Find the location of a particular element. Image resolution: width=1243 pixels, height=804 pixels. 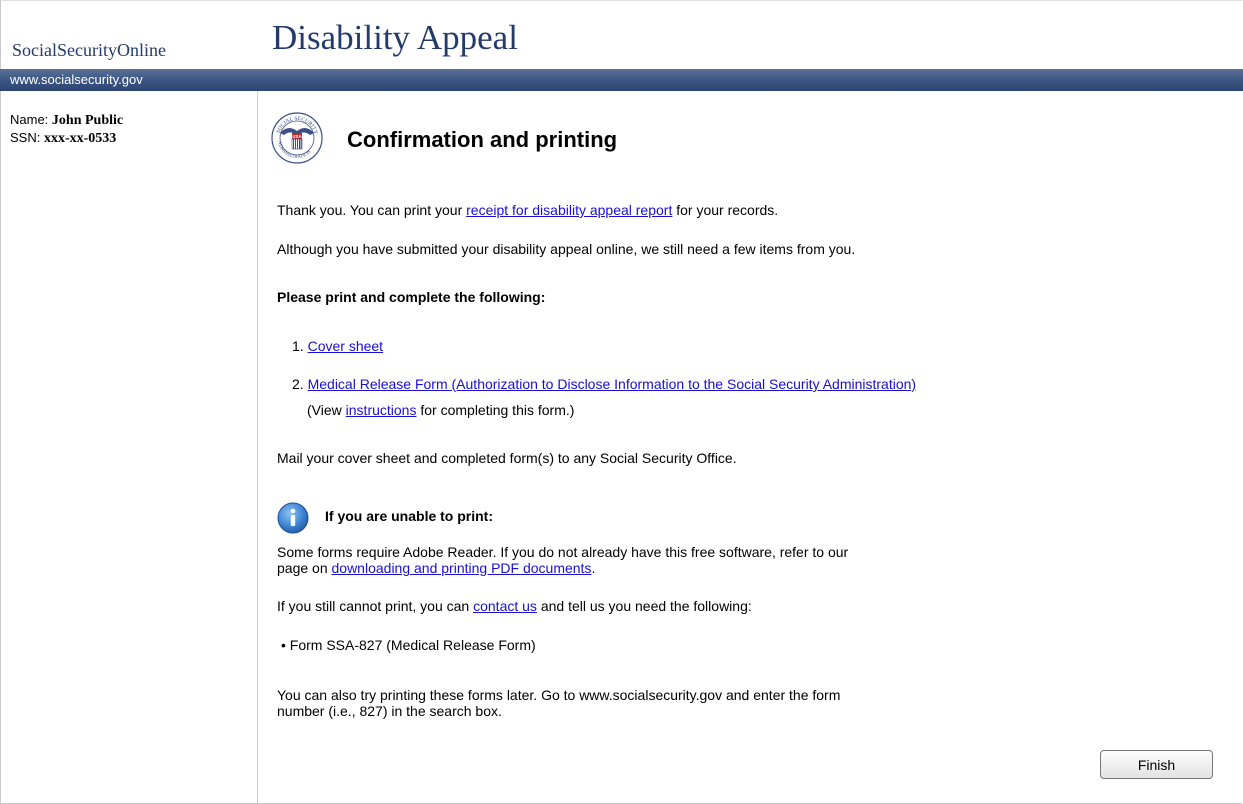

print-heading: Please print and complete the following: is located at coordinates (411, 297).